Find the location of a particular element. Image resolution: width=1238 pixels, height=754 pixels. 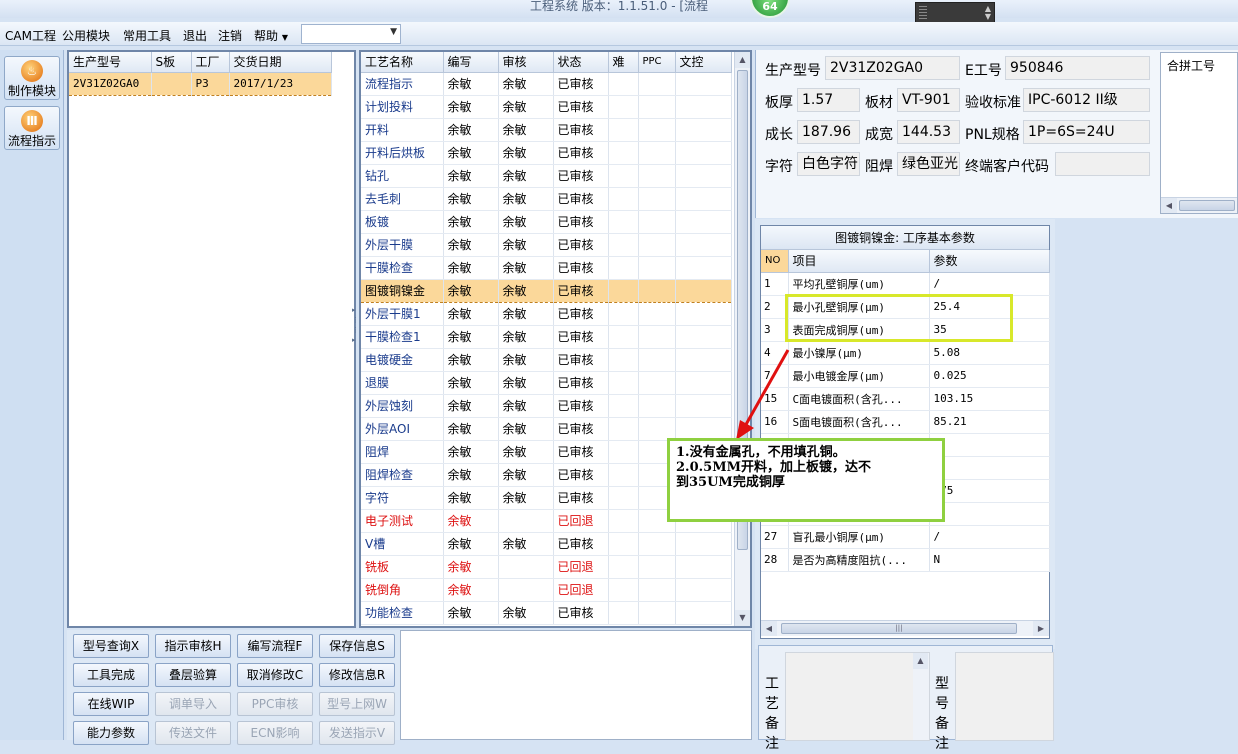

process-col-doc-control: 文控 is located at coordinates (703, 62).